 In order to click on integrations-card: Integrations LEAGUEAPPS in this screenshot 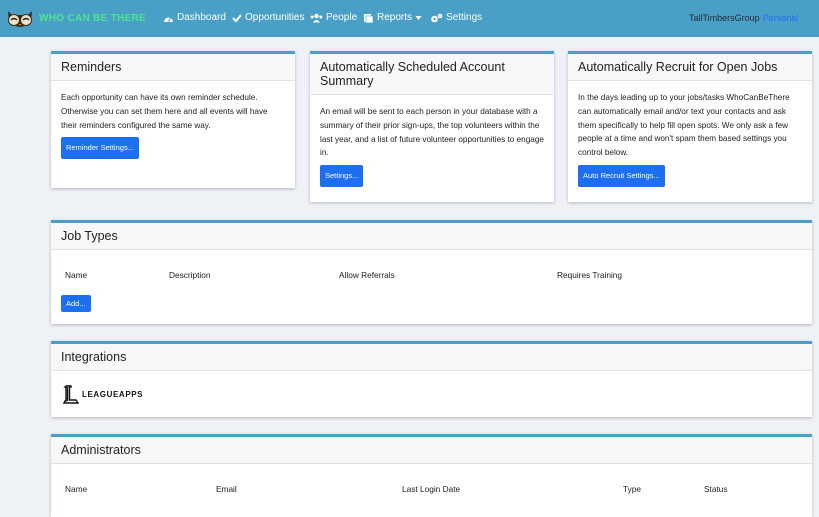, I will do `click(431, 379)`.